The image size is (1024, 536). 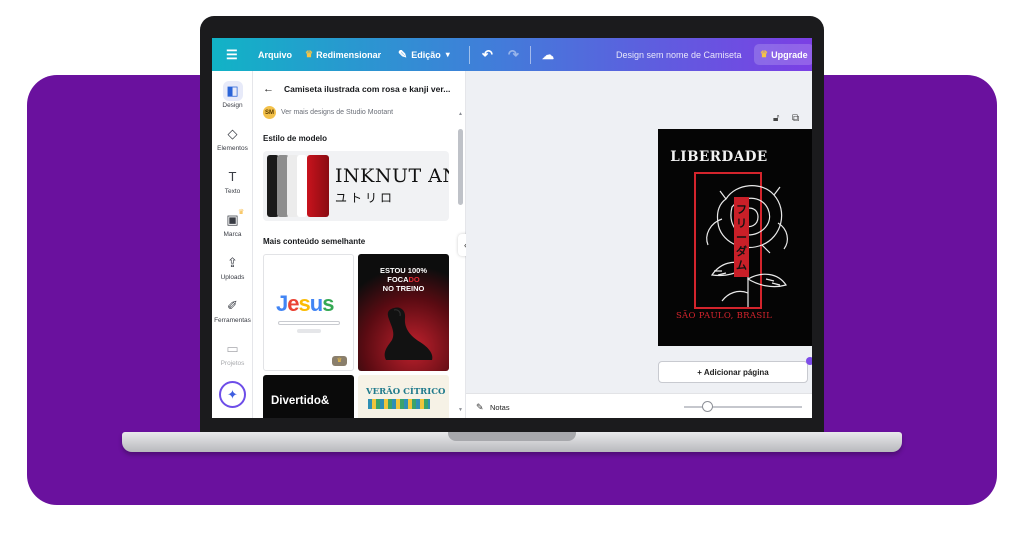 What do you see at coordinates (232, 348) in the screenshot?
I see `folder-icon: ▭` at bounding box center [232, 348].